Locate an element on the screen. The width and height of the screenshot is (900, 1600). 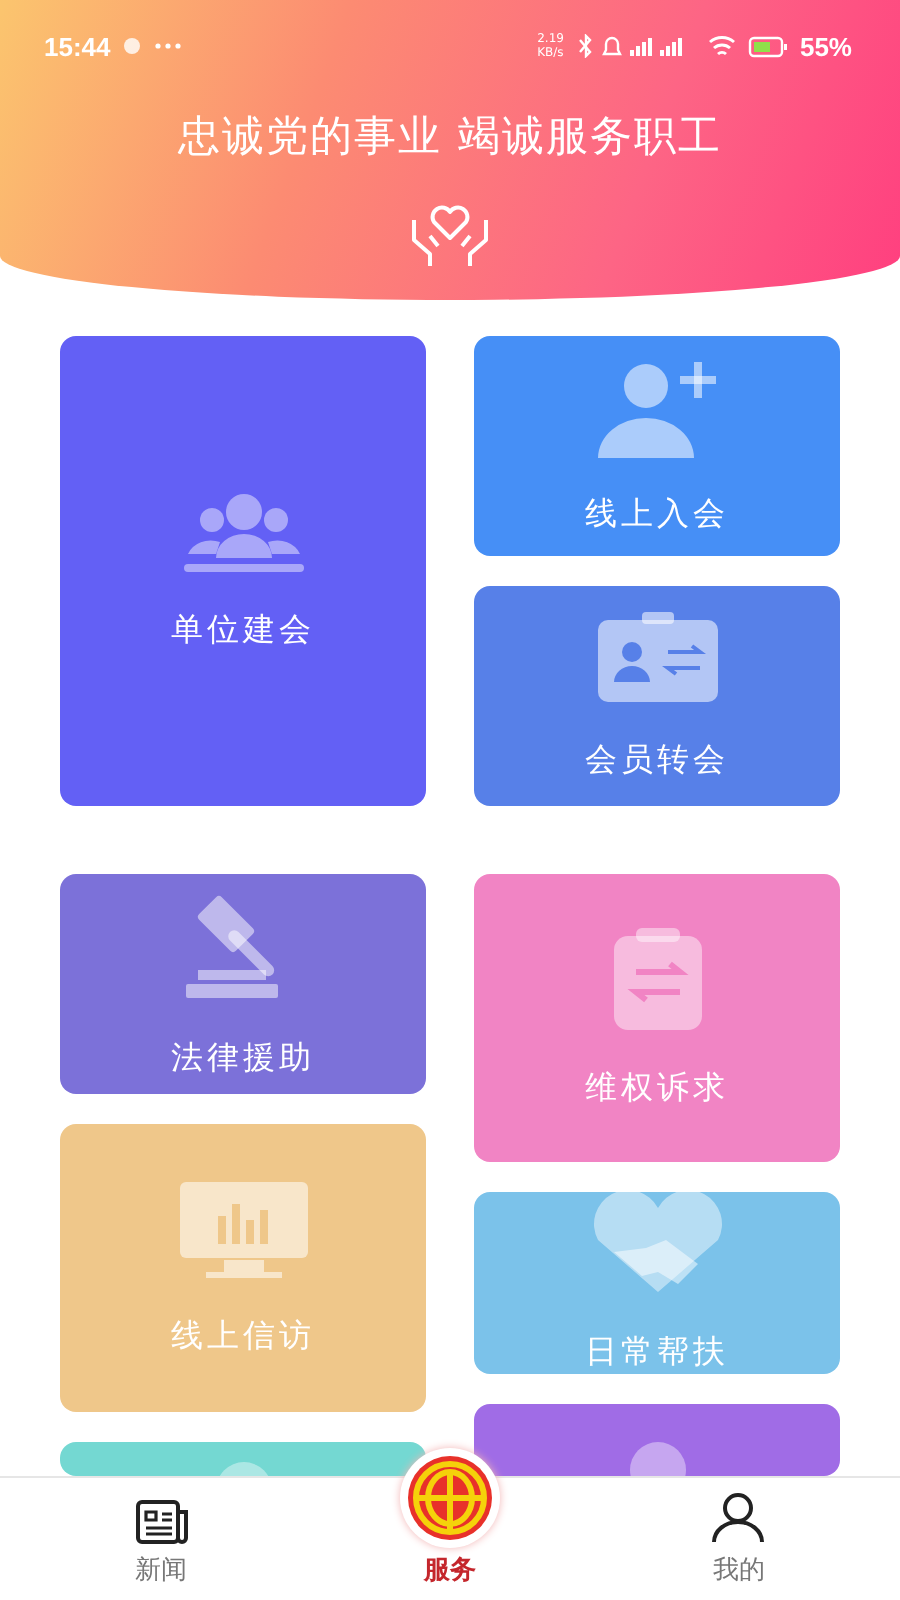
add-member-icon is located at coordinates (657, 407).